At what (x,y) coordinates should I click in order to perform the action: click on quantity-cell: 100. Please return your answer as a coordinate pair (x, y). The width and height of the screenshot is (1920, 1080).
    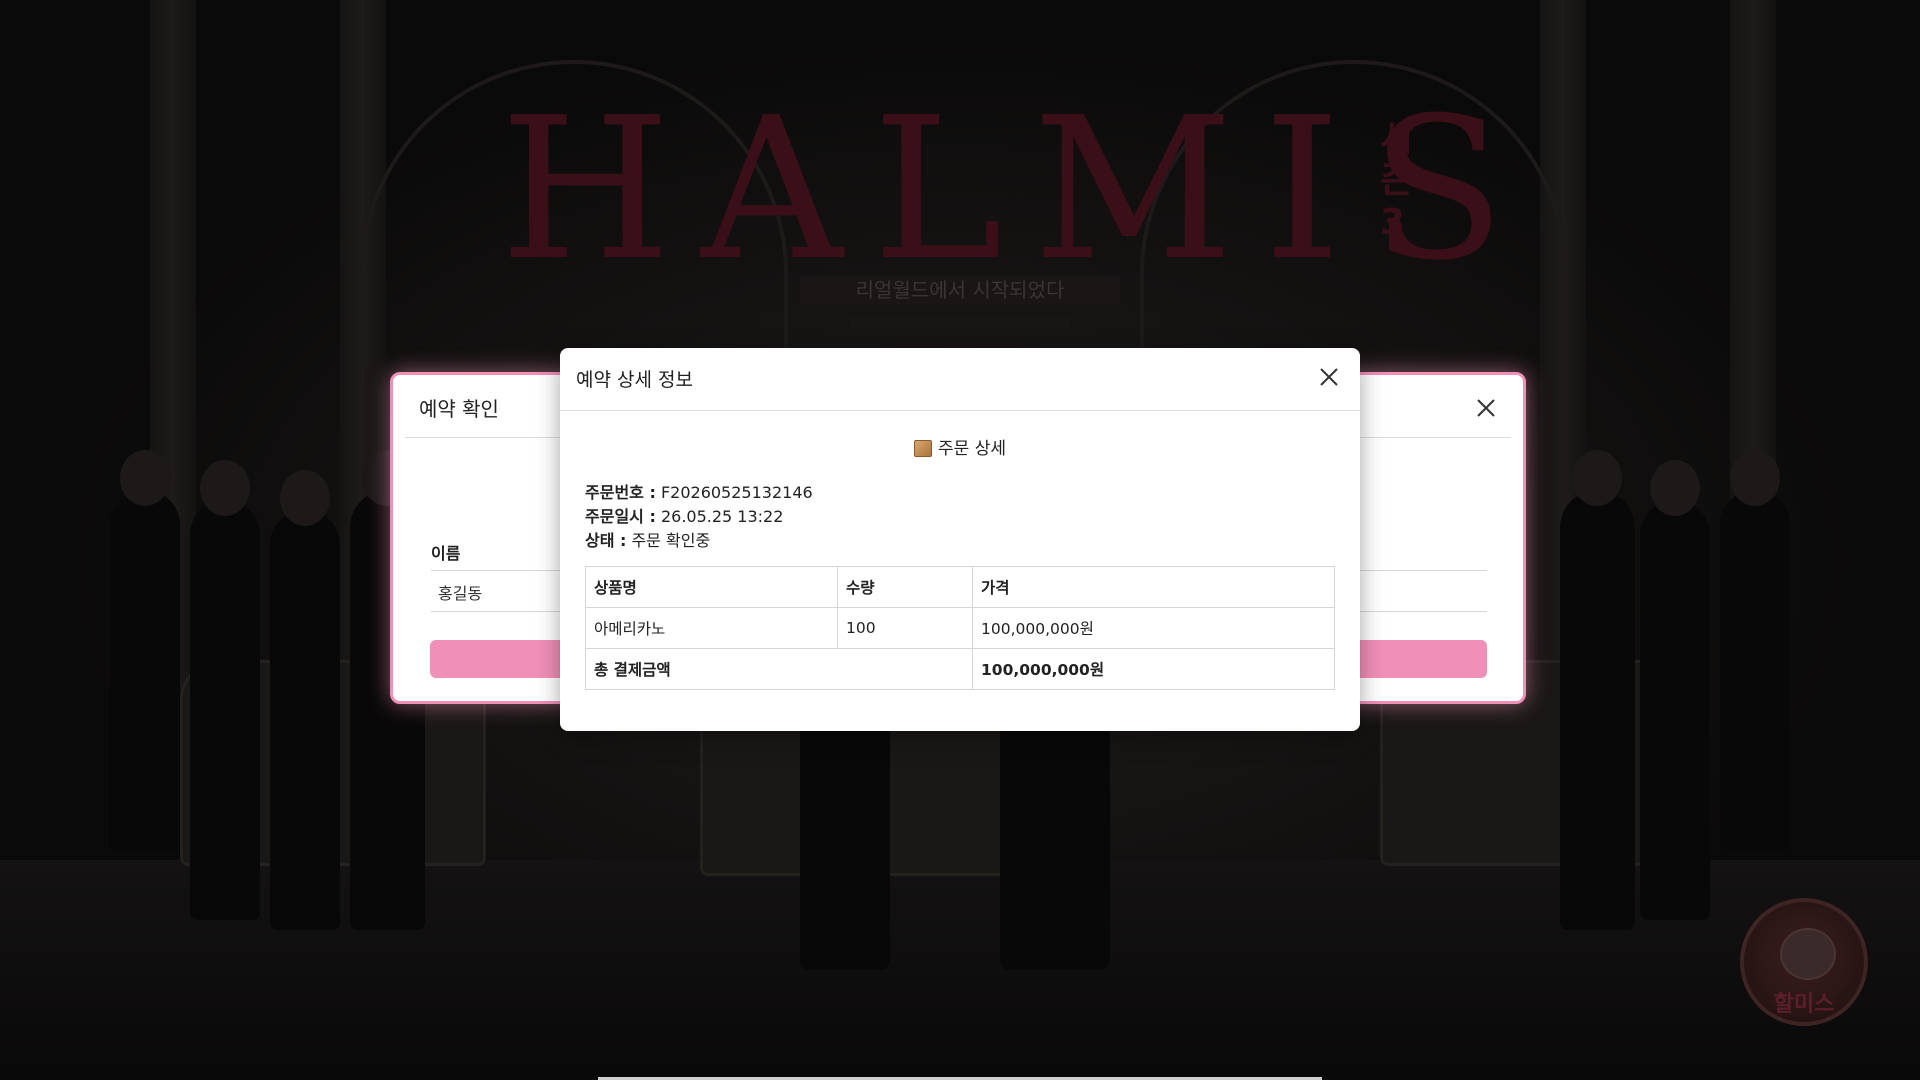
    Looking at the image, I should click on (905, 628).